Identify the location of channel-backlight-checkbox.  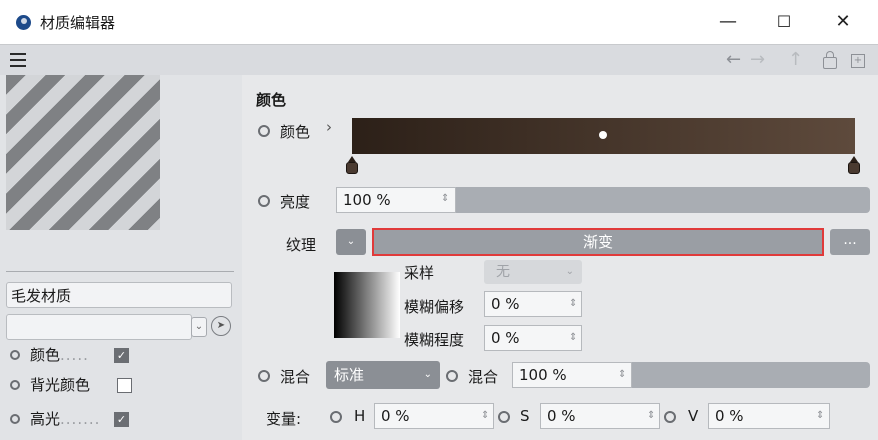
(124, 385).